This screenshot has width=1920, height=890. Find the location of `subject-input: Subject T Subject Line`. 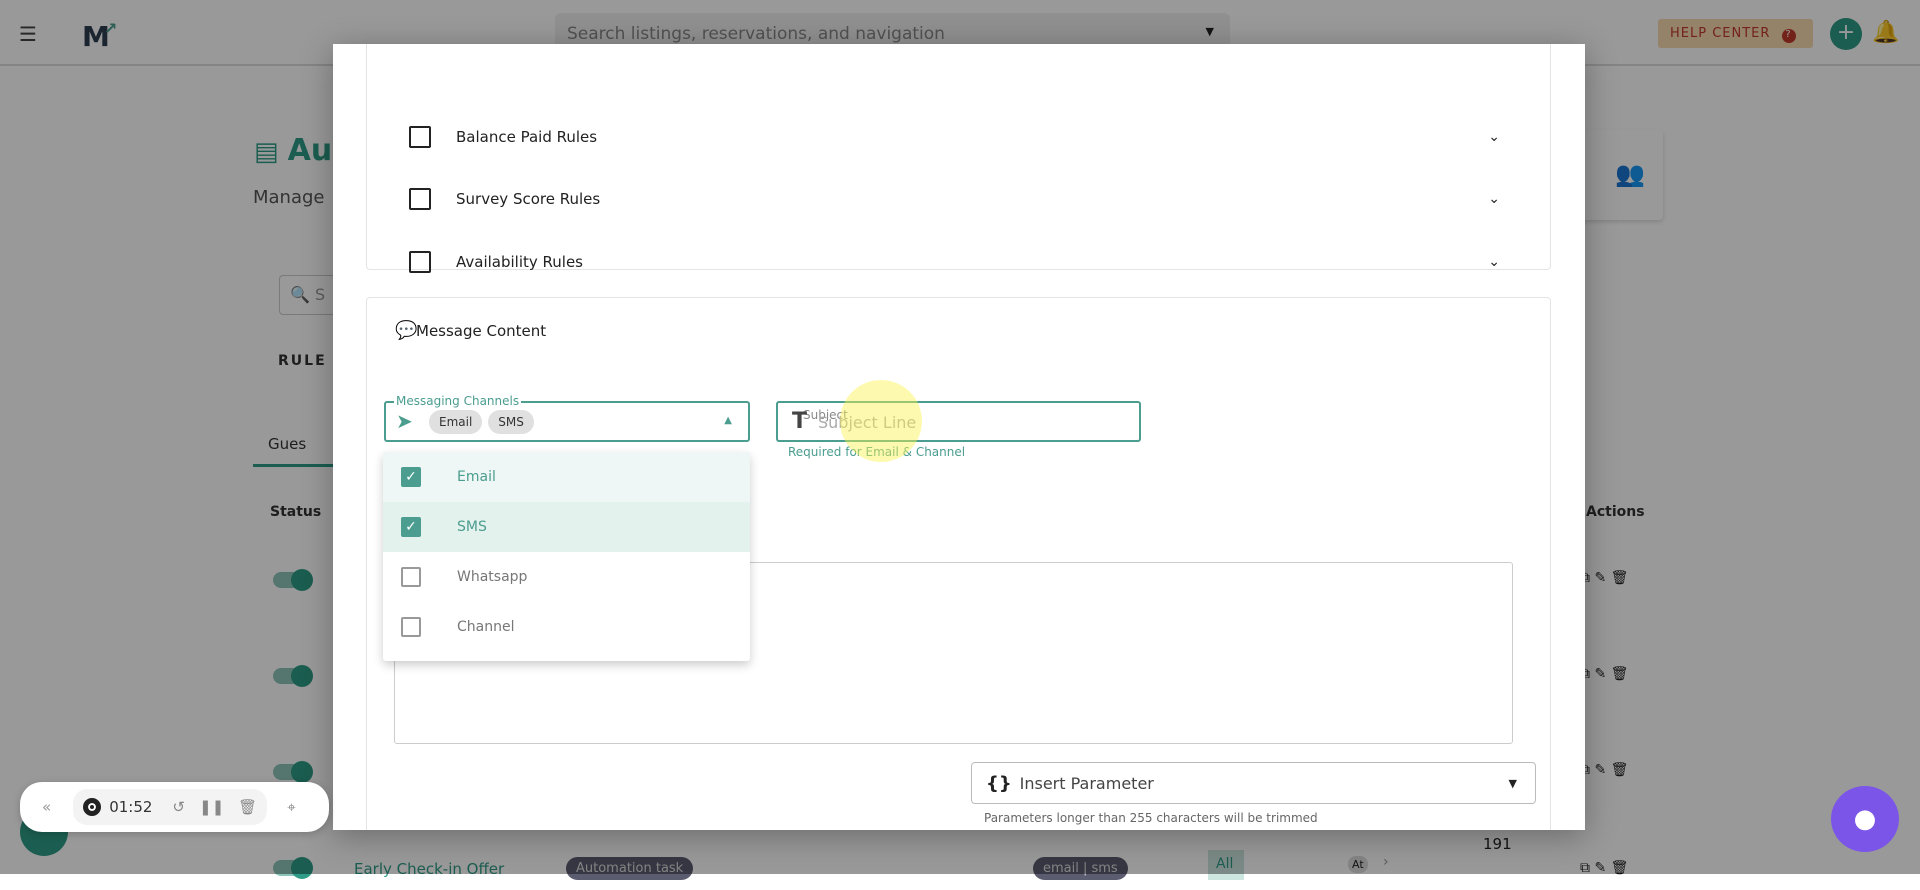

subject-input: Subject T Subject Line is located at coordinates (958, 421).